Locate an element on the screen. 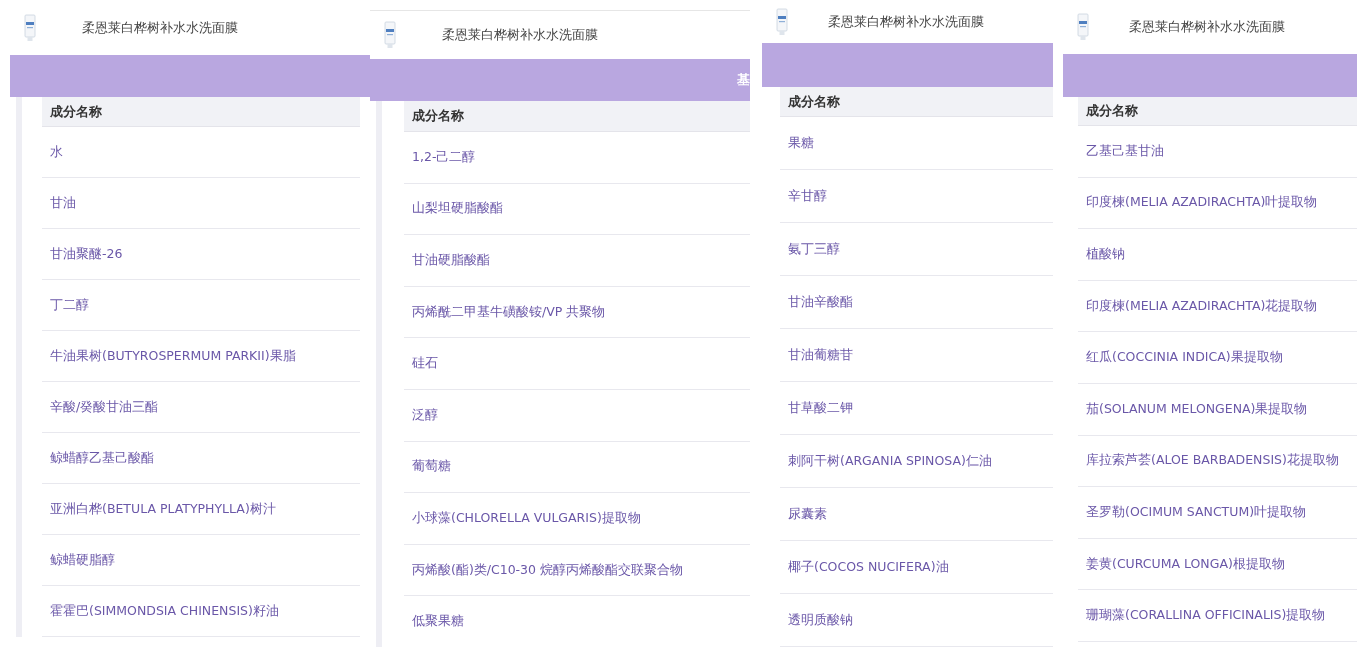 The height and width of the screenshot is (647, 1367). ingredient-cell: 鲸蜡硬脂醇 is located at coordinates (201, 560).